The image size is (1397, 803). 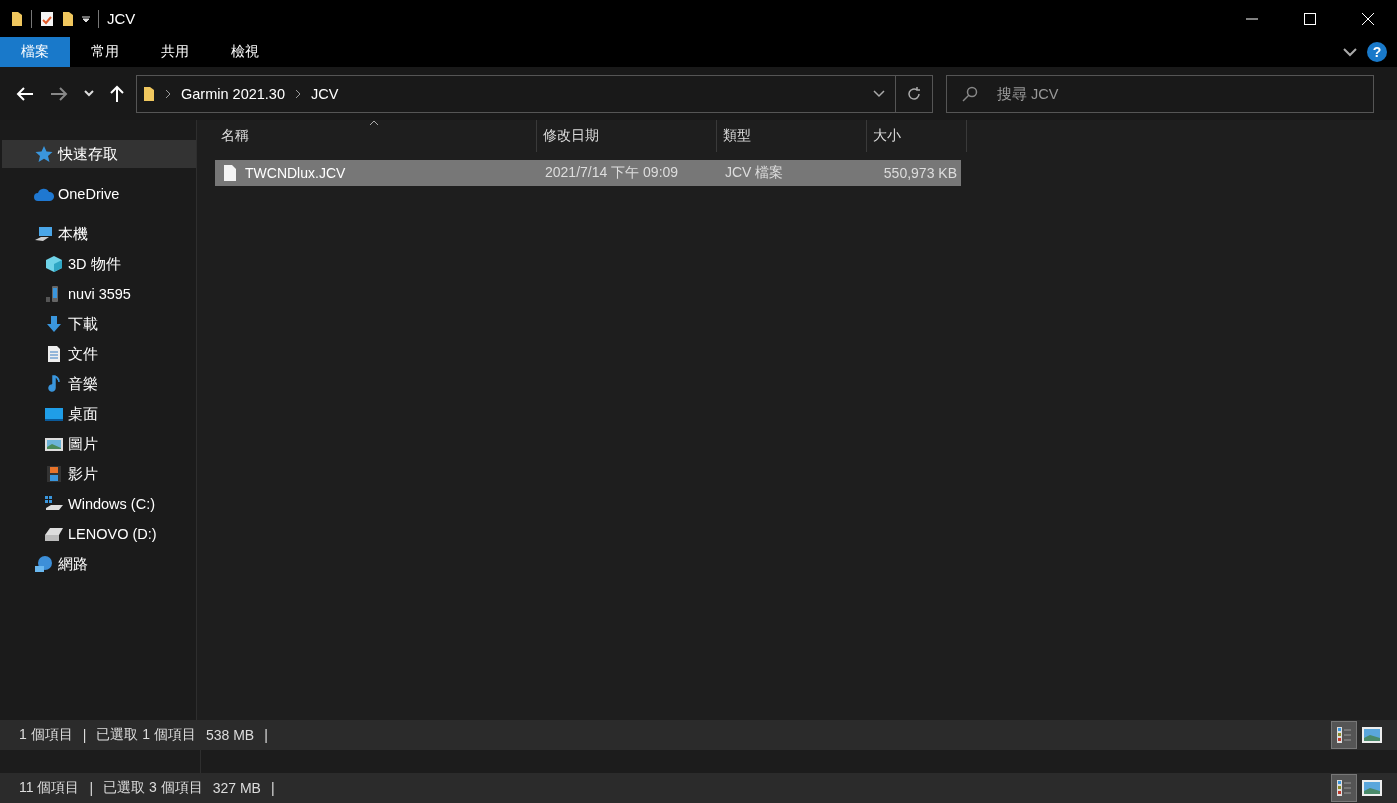 I want to click on sidebar-item: 音樂, so click(x=99, y=384).